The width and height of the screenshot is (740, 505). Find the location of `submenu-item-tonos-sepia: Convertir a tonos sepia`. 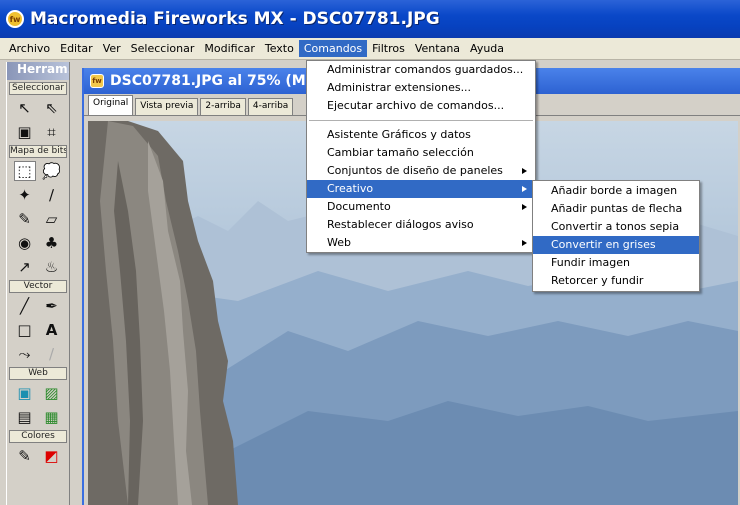

submenu-item-tonos-sepia: Convertir a tonos sepia is located at coordinates (616, 227).